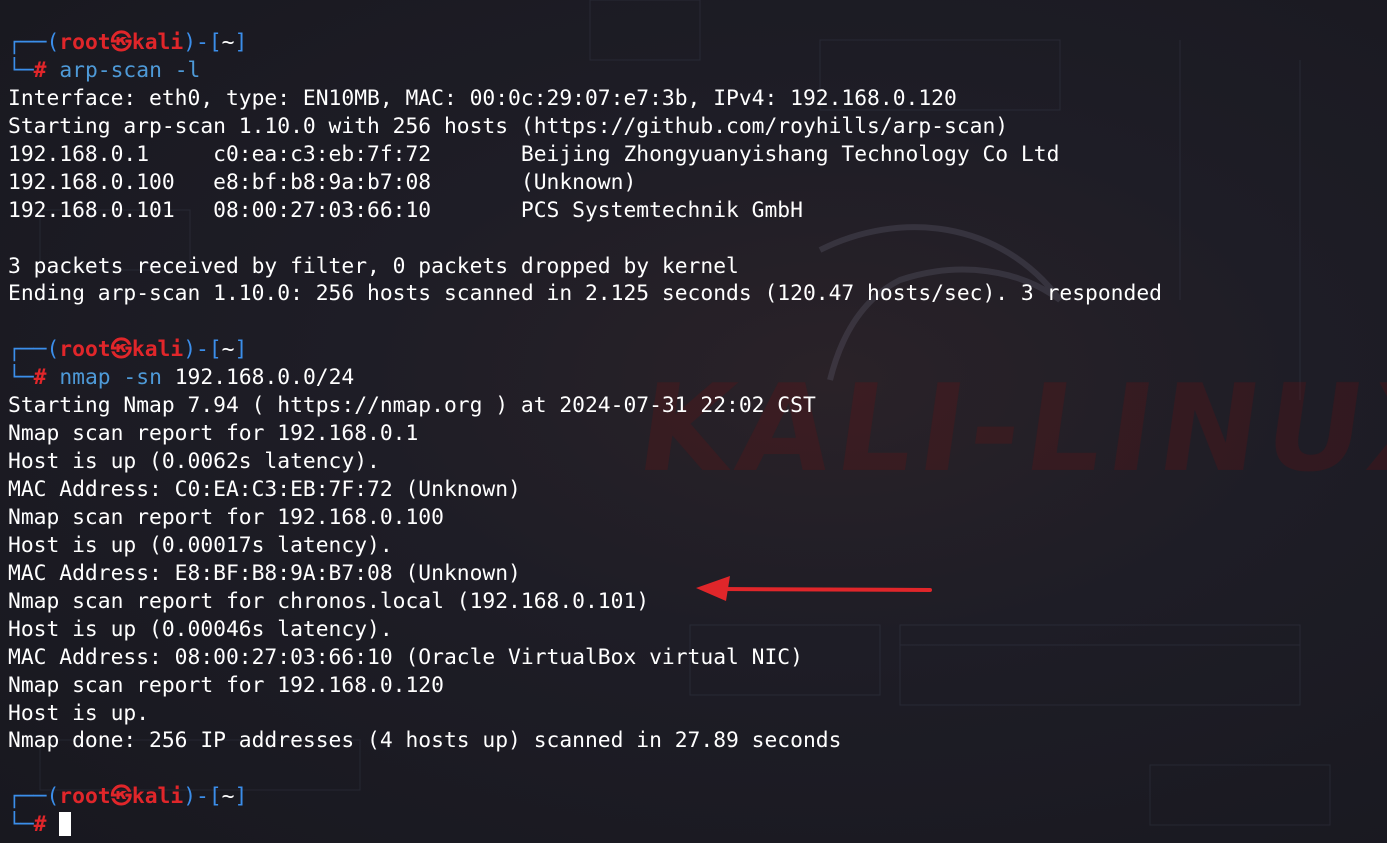 Image resolution: width=1387 pixels, height=843 pixels. I want to click on text-cursor, so click(65, 824).